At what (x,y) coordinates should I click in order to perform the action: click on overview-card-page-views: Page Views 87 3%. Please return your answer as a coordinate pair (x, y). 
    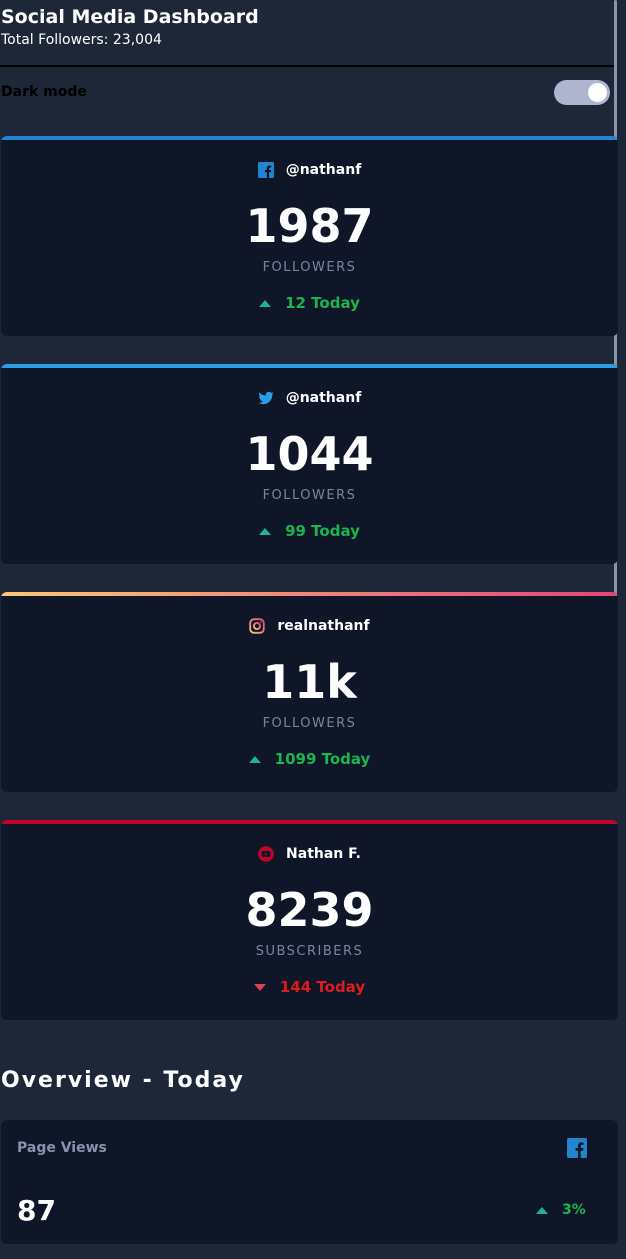
    Looking at the image, I should click on (309, 1182).